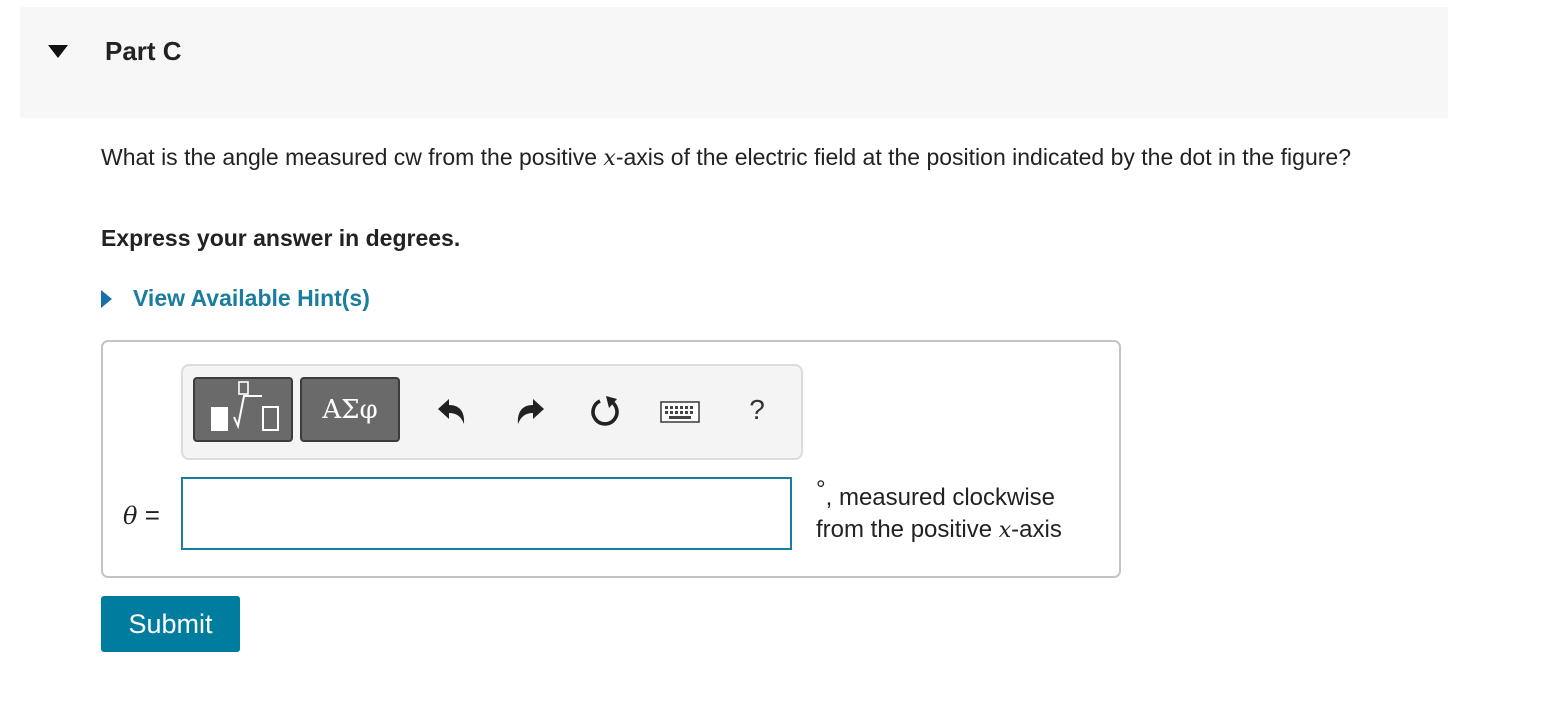 This screenshot has width=1550, height=722. Describe the element at coordinates (58, 51) in the screenshot. I see `collapse-triangle-icon` at that location.